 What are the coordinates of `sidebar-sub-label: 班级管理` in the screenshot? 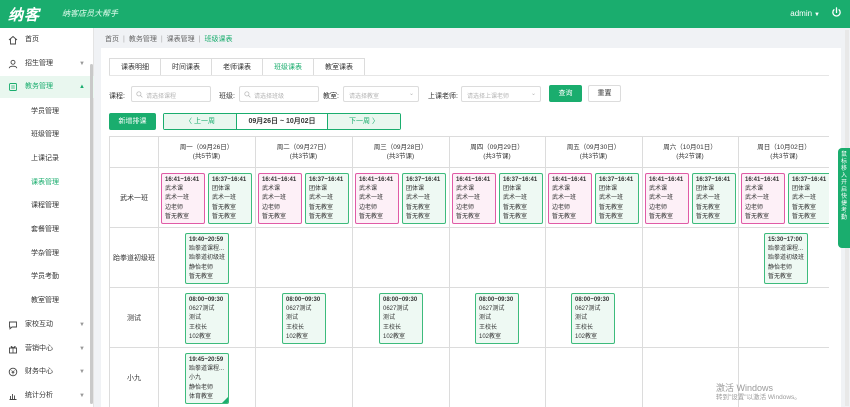 It's located at (45, 134).